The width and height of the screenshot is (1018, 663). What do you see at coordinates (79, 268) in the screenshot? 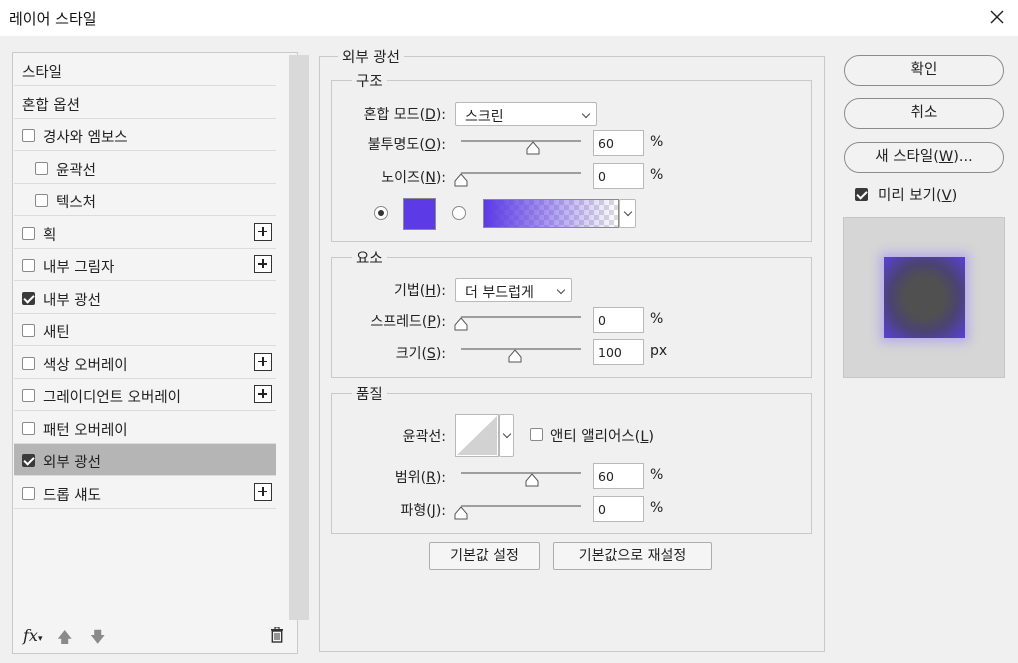
I see `style-label: 내부 그림자` at bounding box center [79, 268].